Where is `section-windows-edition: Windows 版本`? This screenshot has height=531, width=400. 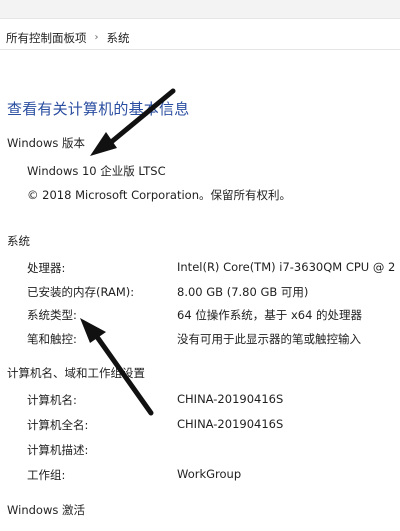
section-windows-edition: Windows 版本 is located at coordinates (46, 143).